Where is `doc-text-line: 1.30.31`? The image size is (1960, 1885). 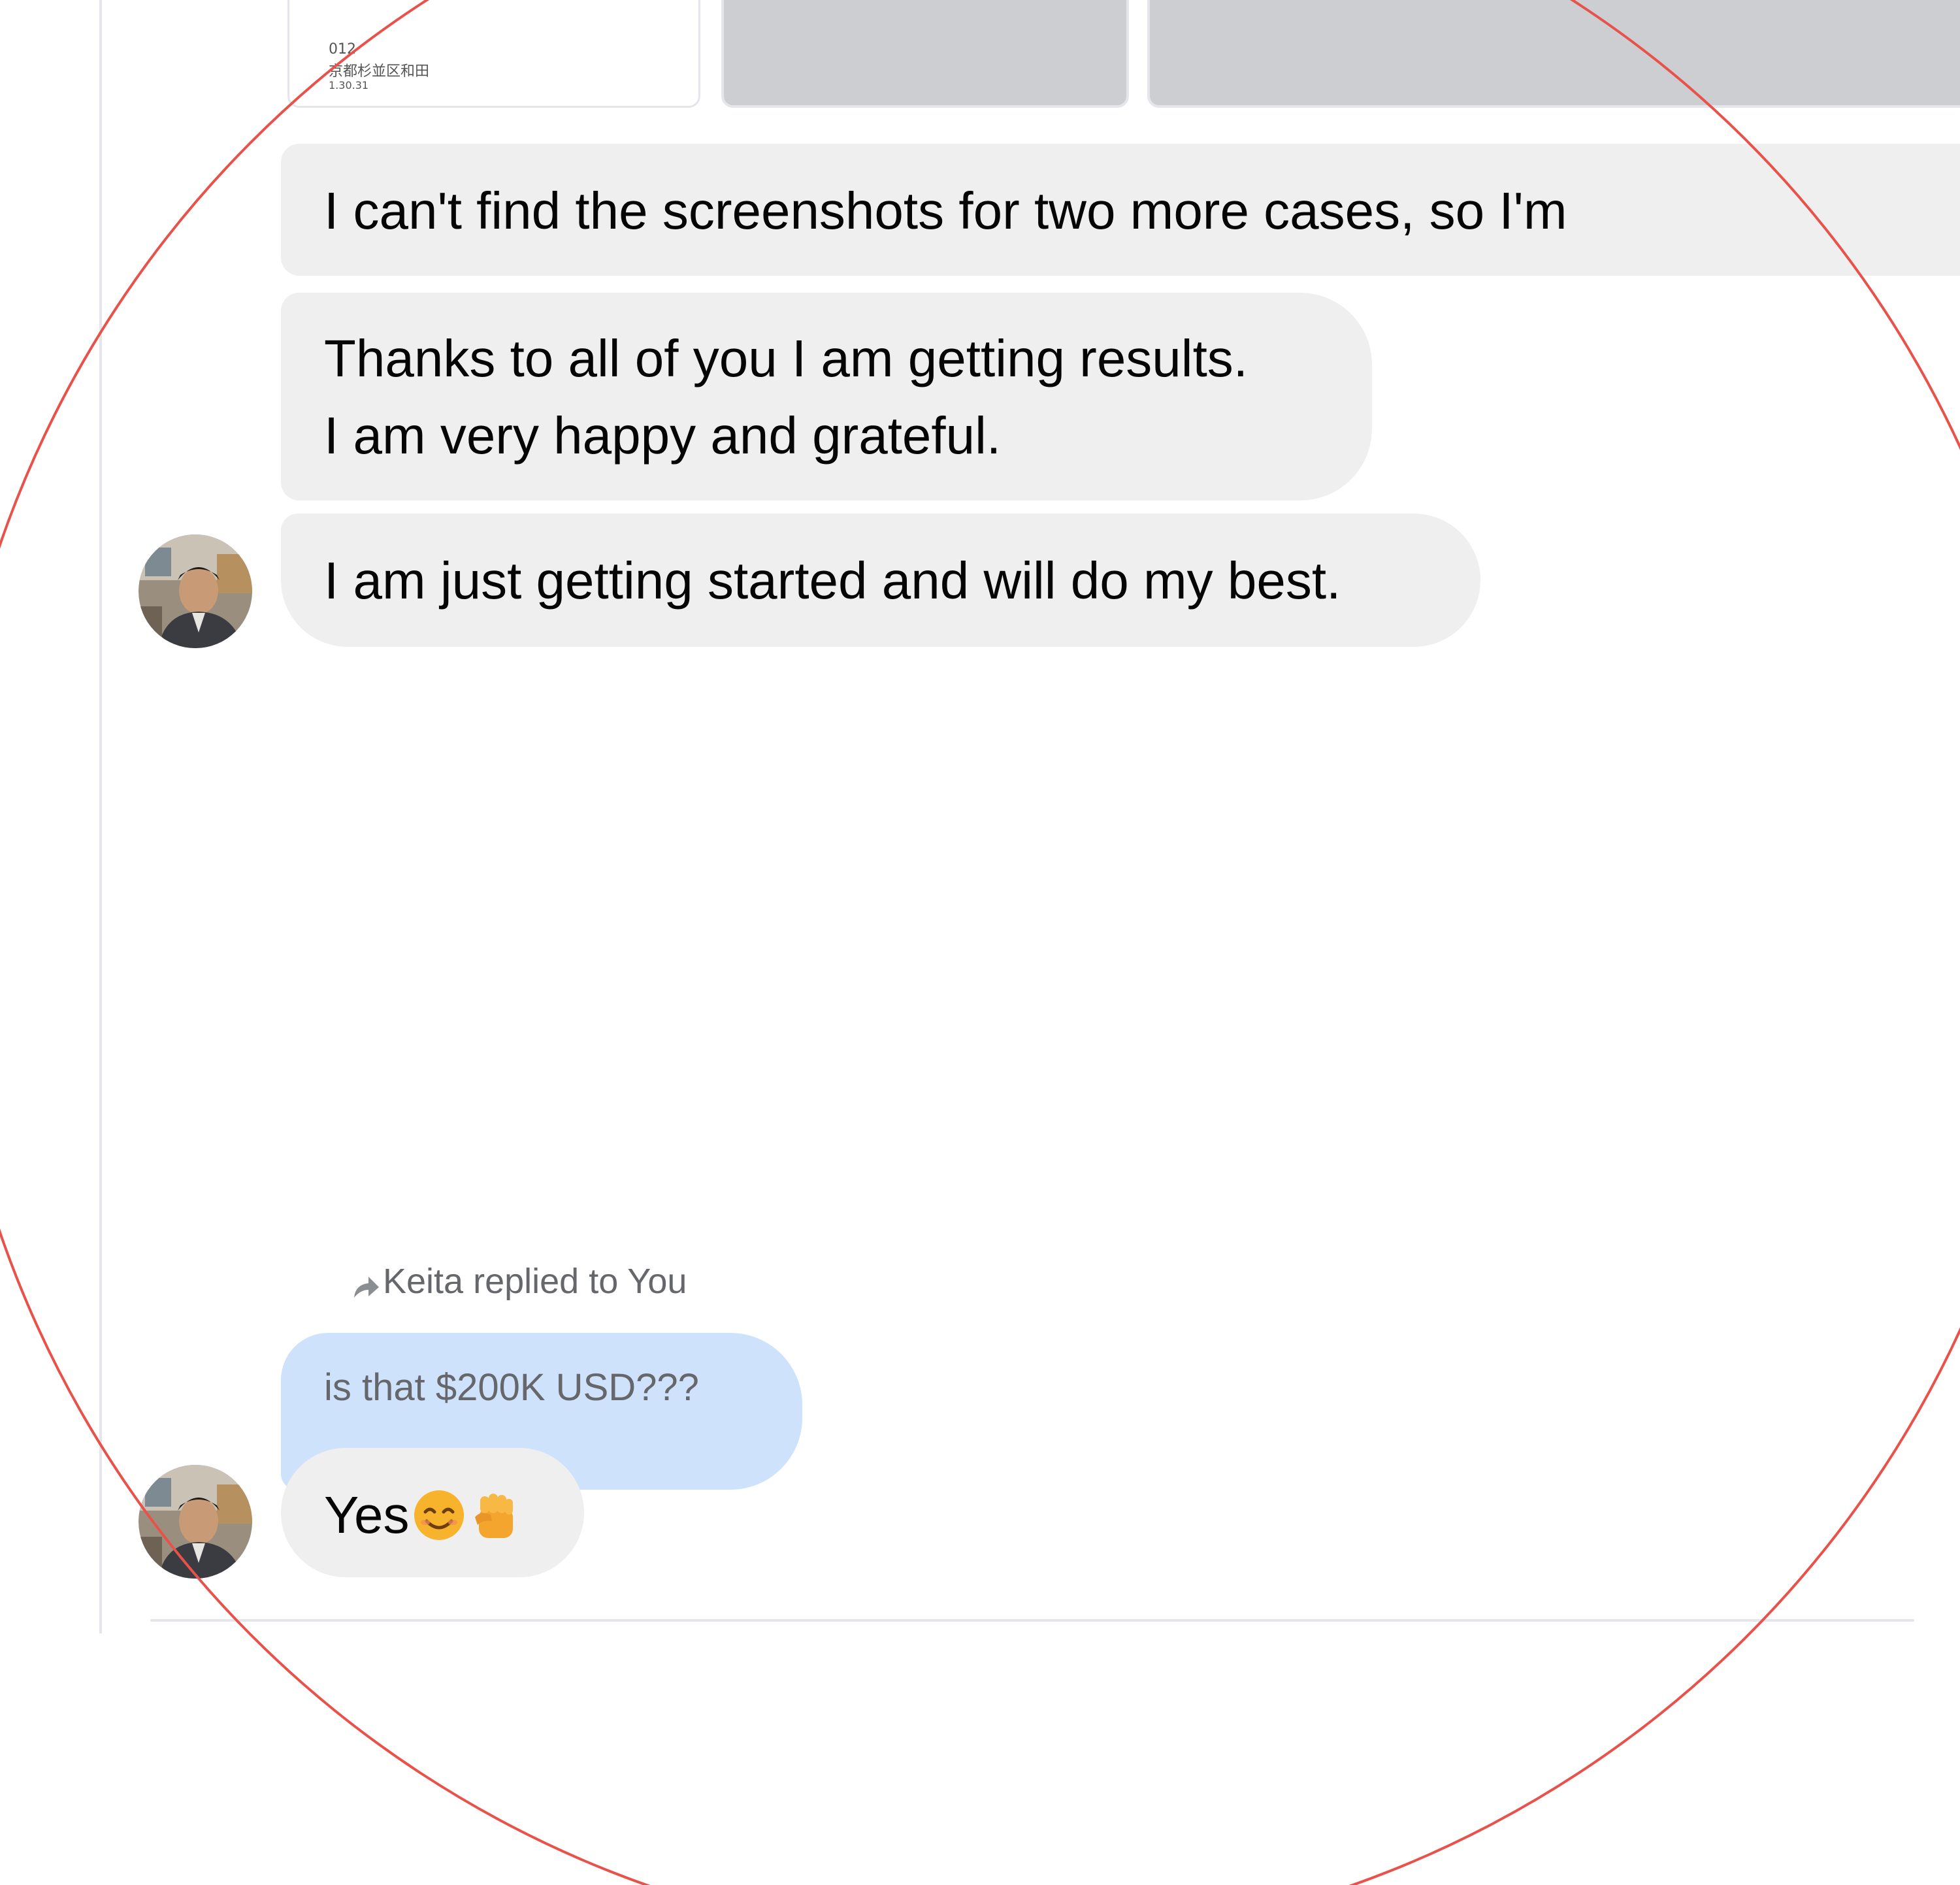 doc-text-line: 1.30.31 is located at coordinates (349, 85).